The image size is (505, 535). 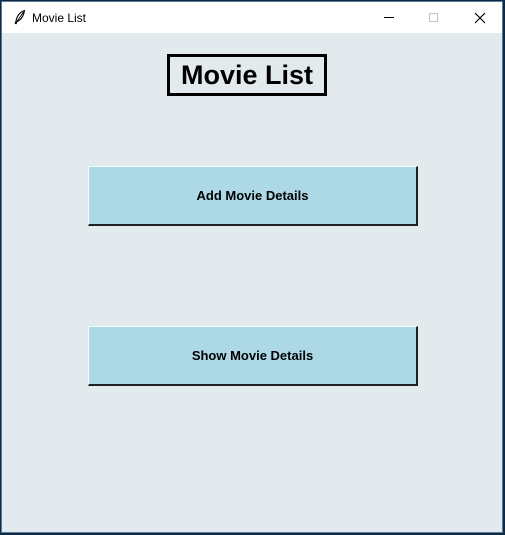 I want to click on title-bar: Movie List, so click(x=252, y=17).